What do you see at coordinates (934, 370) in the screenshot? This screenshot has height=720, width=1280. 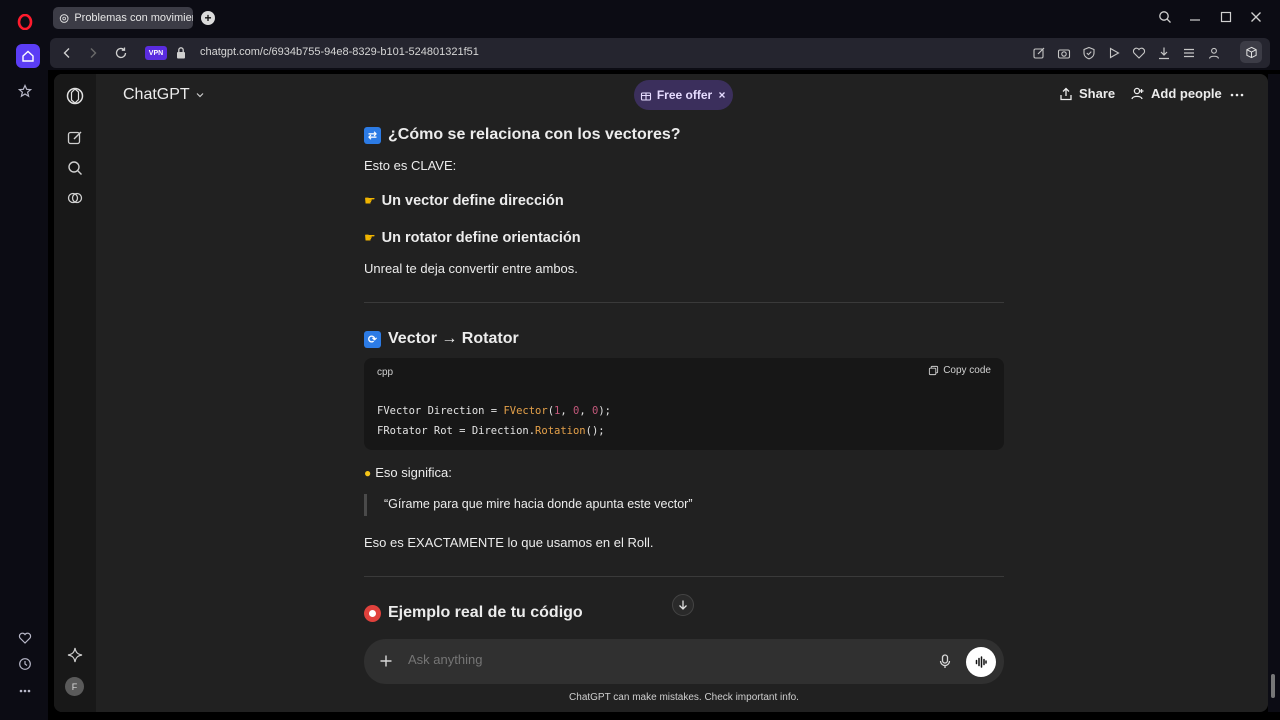 I see `copy-icon` at bounding box center [934, 370].